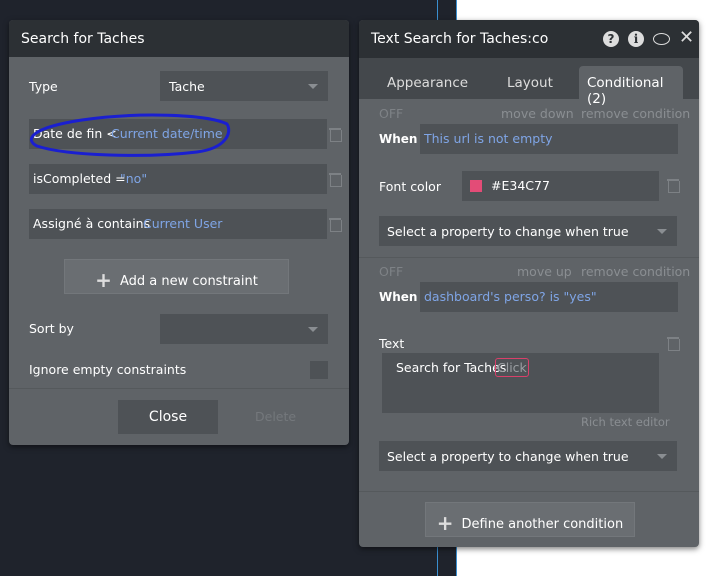 The image size is (720, 576). What do you see at coordinates (512, 367) in the screenshot?
I see `dynamic-expression-chip: Click` at bounding box center [512, 367].